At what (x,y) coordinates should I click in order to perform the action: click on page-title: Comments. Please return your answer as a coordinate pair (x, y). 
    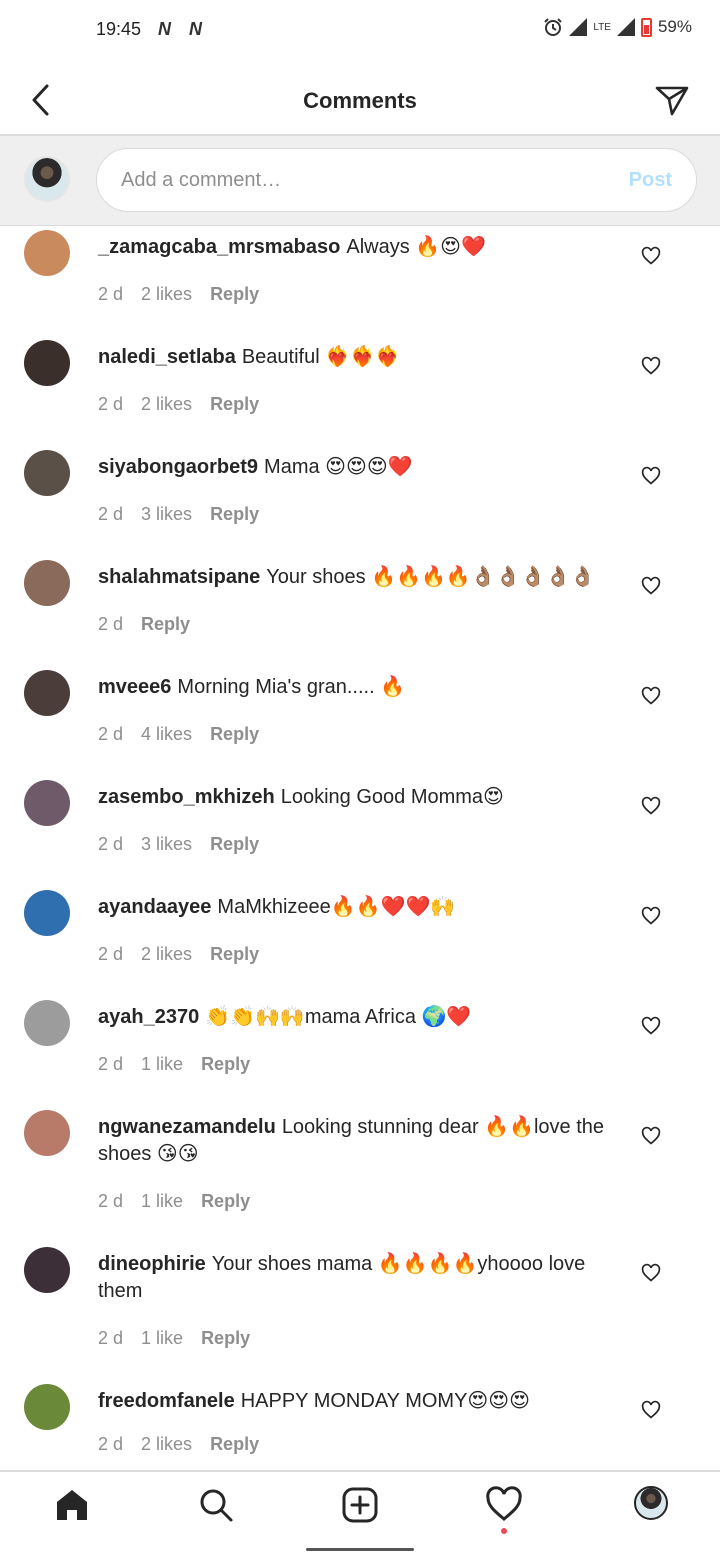
    Looking at the image, I should click on (360, 100).